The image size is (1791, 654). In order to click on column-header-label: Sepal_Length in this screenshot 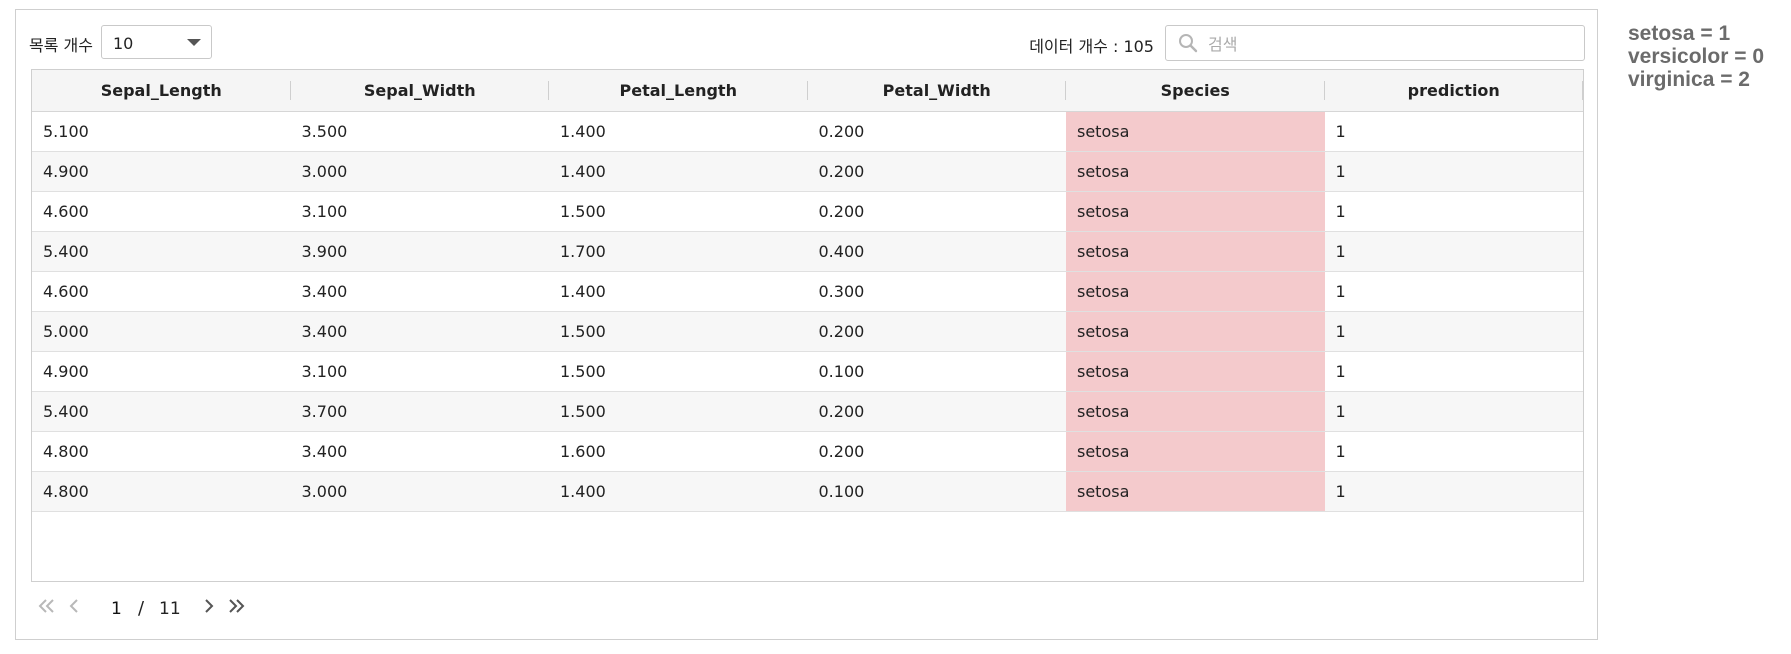, I will do `click(161, 90)`.